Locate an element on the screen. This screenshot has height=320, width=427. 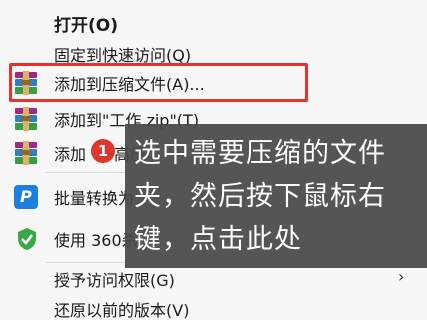
menu-item-batch-convert-label: 批量转换为 is located at coordinates (94, 198).